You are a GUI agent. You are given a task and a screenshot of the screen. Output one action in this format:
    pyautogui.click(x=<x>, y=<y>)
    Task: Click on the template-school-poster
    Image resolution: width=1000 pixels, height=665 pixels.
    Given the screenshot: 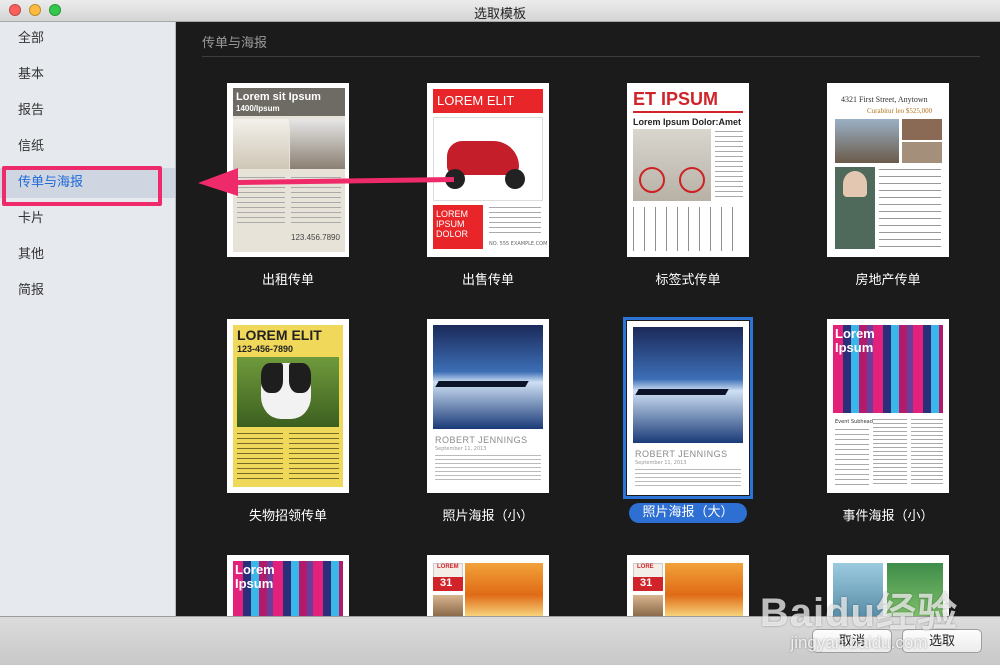 What is the action you would take?
    pyautogui.click(x=888, y=585)
    